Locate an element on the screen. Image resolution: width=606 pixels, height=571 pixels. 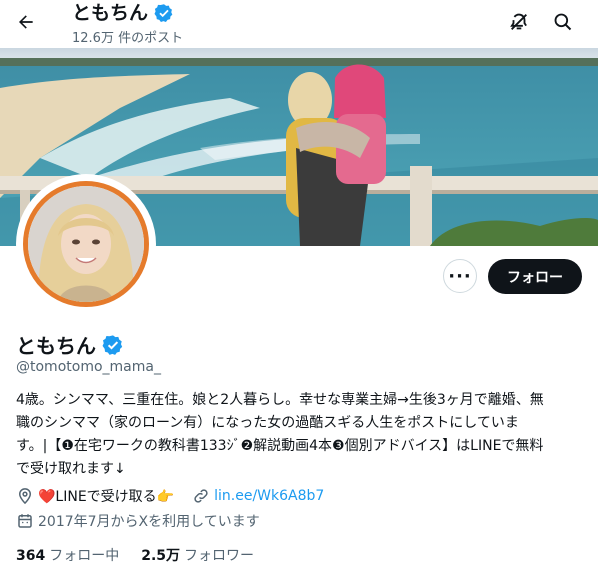
avatar-image is located at coordinates (86, 244).